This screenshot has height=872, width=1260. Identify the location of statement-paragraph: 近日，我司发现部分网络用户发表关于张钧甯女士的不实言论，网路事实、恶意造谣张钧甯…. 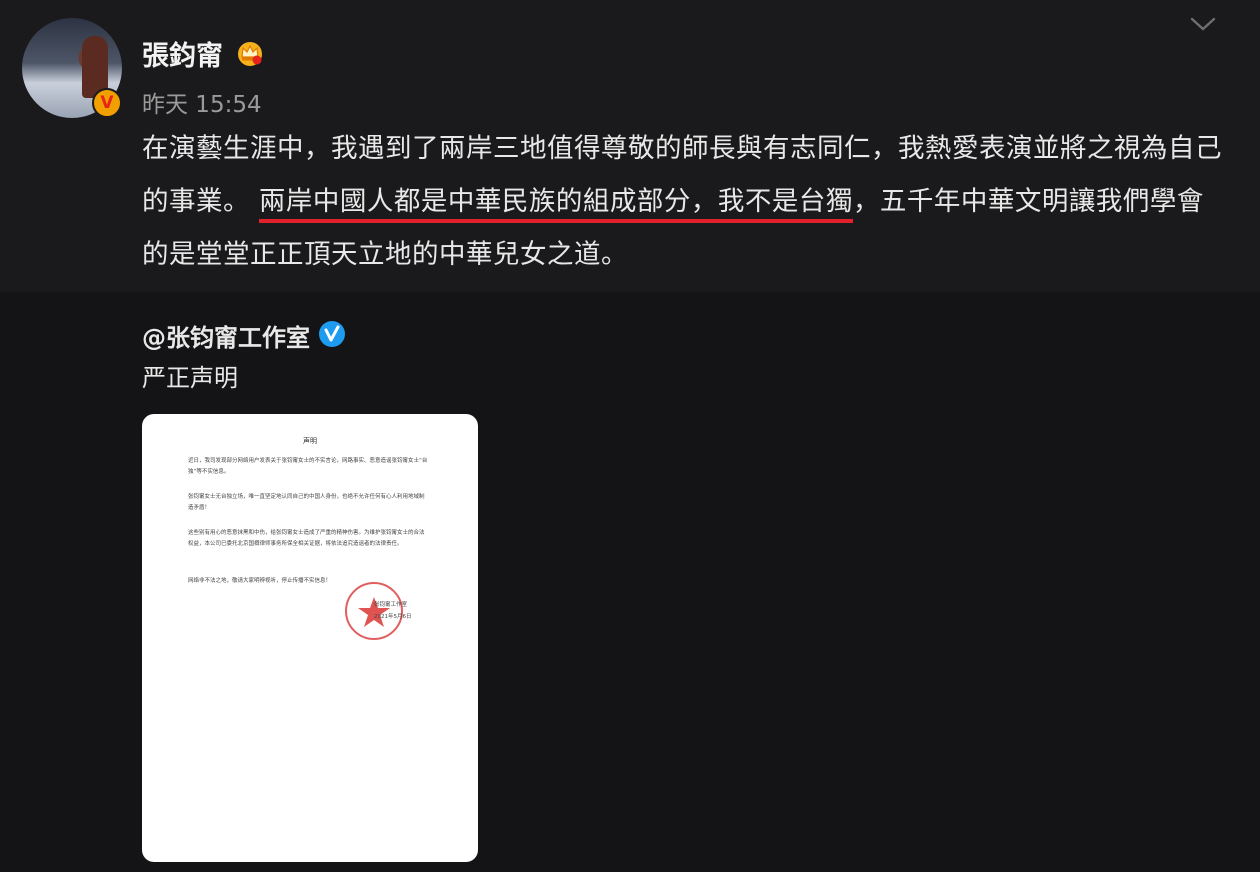
(308, 466).